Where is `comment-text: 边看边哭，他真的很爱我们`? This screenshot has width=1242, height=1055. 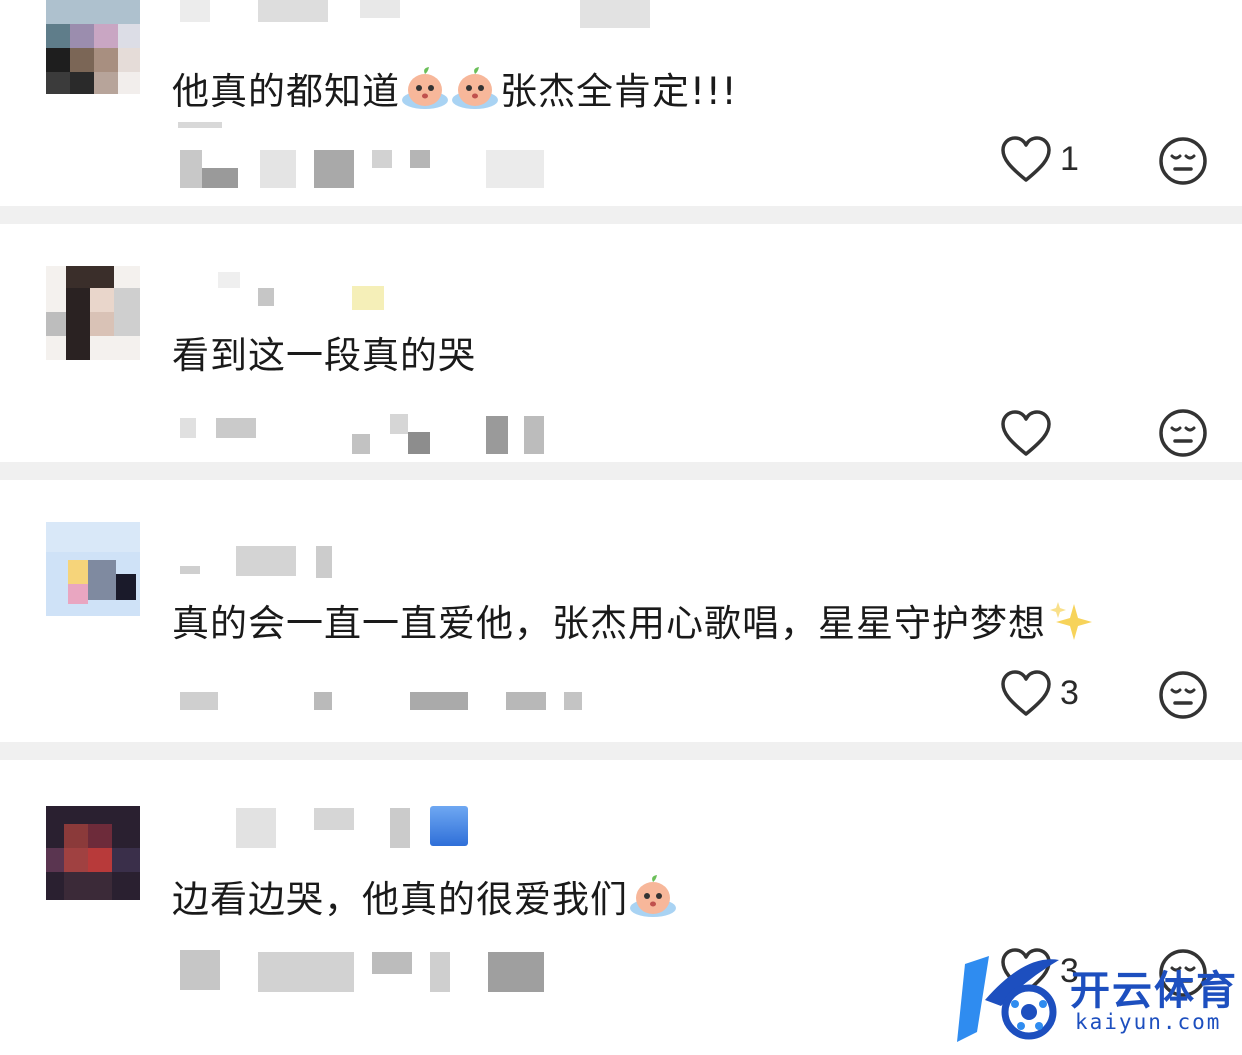 comment-text: 边看边哭，他真的很爱我们 is located at coordinates (425, 898).